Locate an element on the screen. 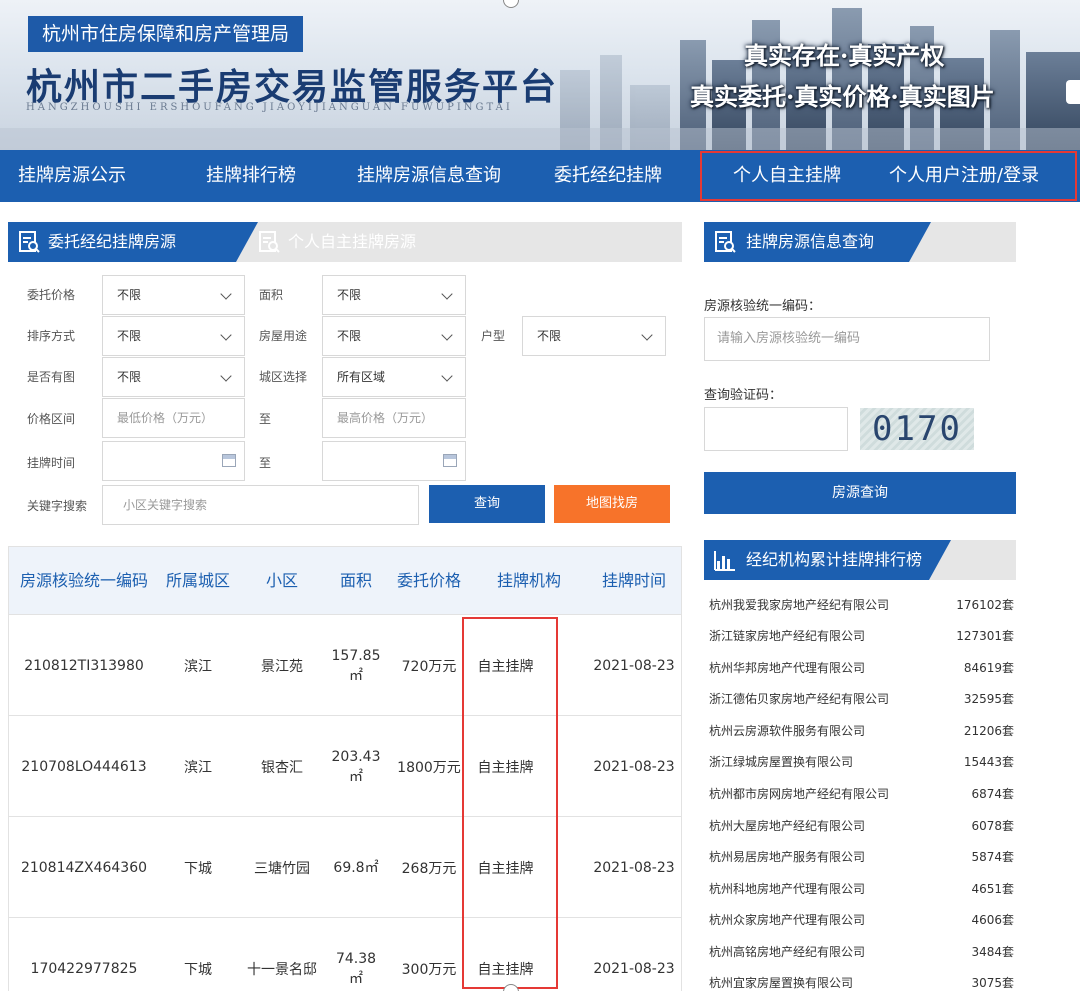 The width and height of the screenshot is (1080, 991). house-query-button: 房源查询 is located at coordinates (860, 493).